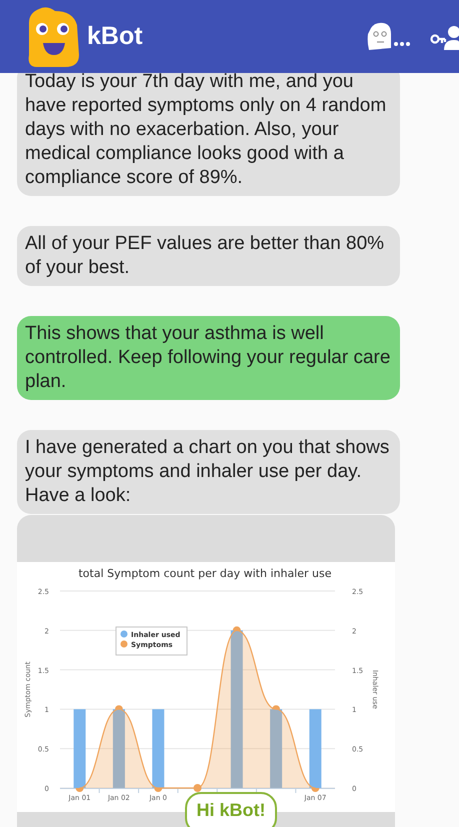  Describe the element at coordinates (388, 37) in the screenshot. I see `typing-bot-icon` at that location.